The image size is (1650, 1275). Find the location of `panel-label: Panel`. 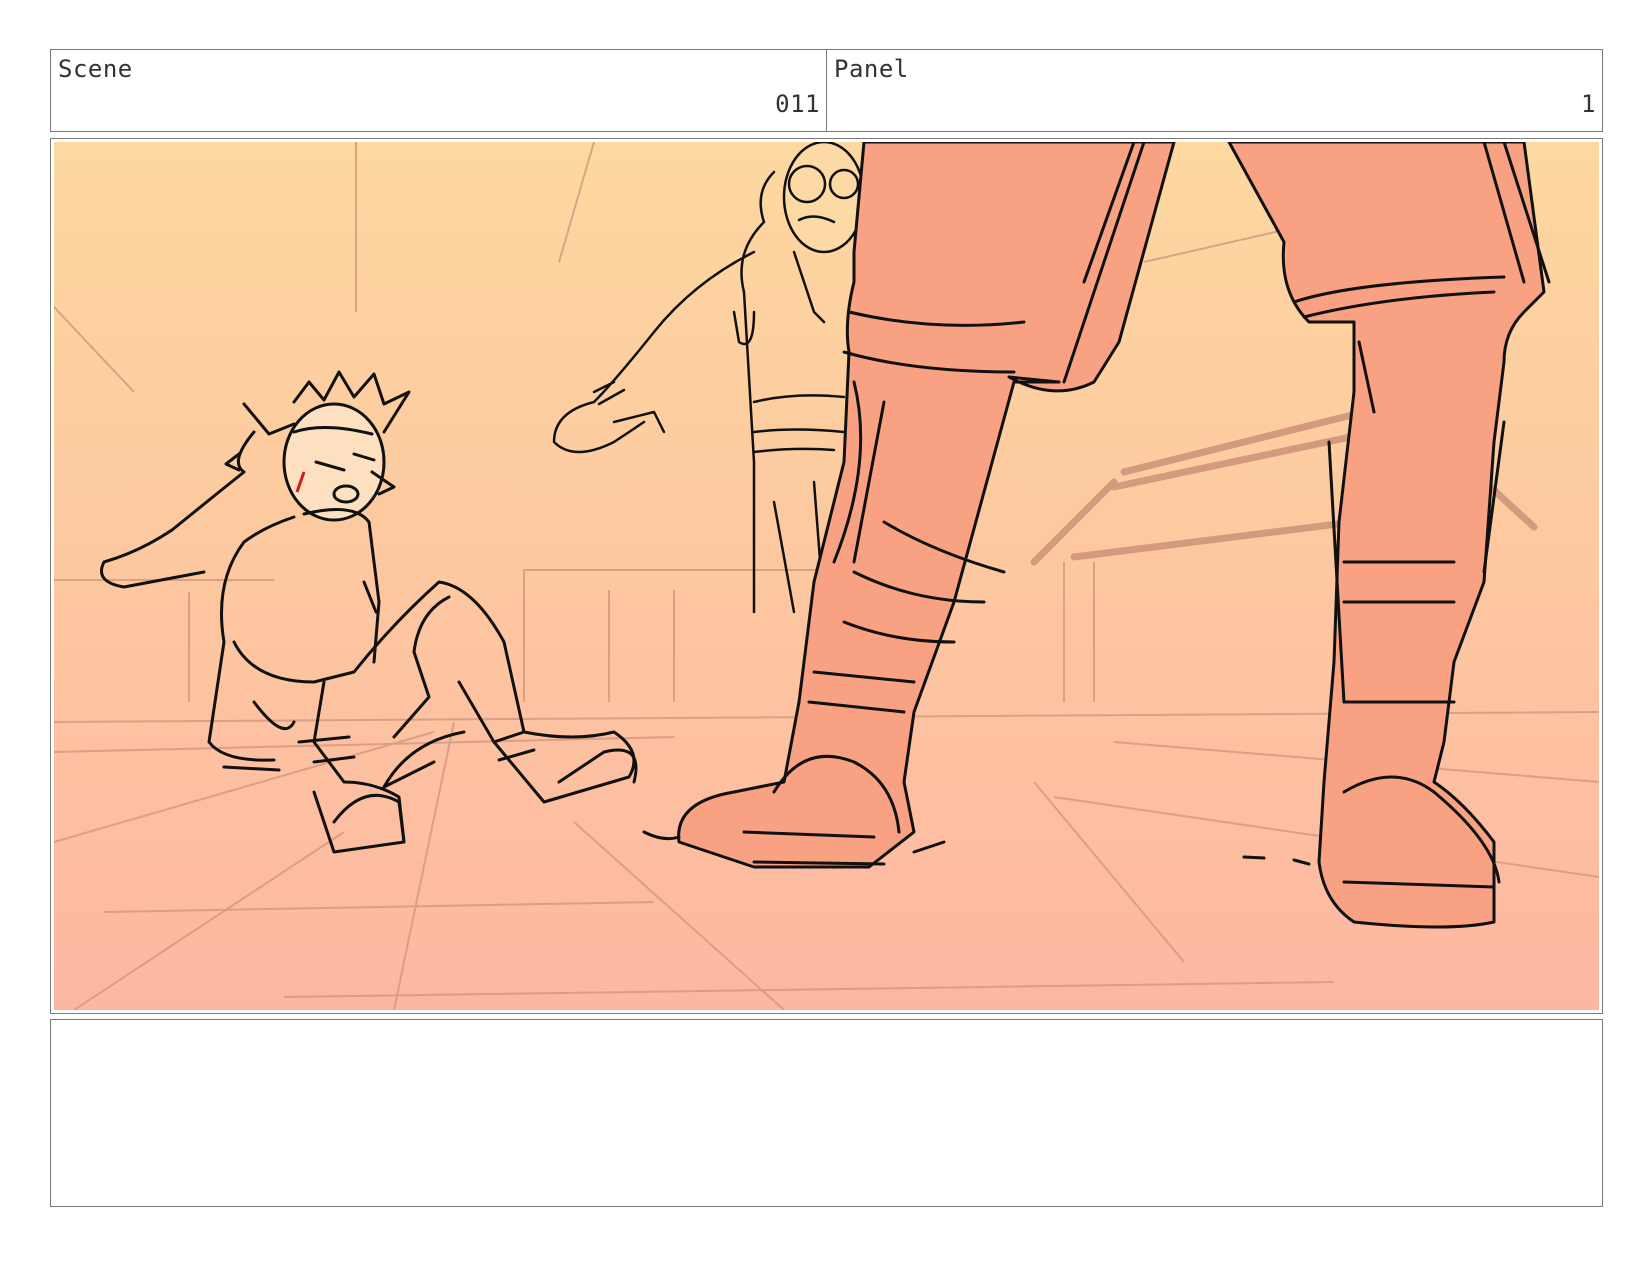

panel-label: Panel is located at coordinates (871, 69).